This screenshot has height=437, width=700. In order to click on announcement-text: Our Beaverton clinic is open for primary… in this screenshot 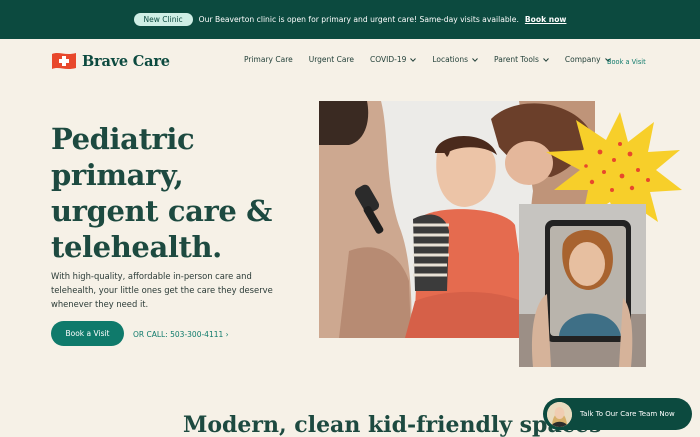, I will do `click(358, 19)`.